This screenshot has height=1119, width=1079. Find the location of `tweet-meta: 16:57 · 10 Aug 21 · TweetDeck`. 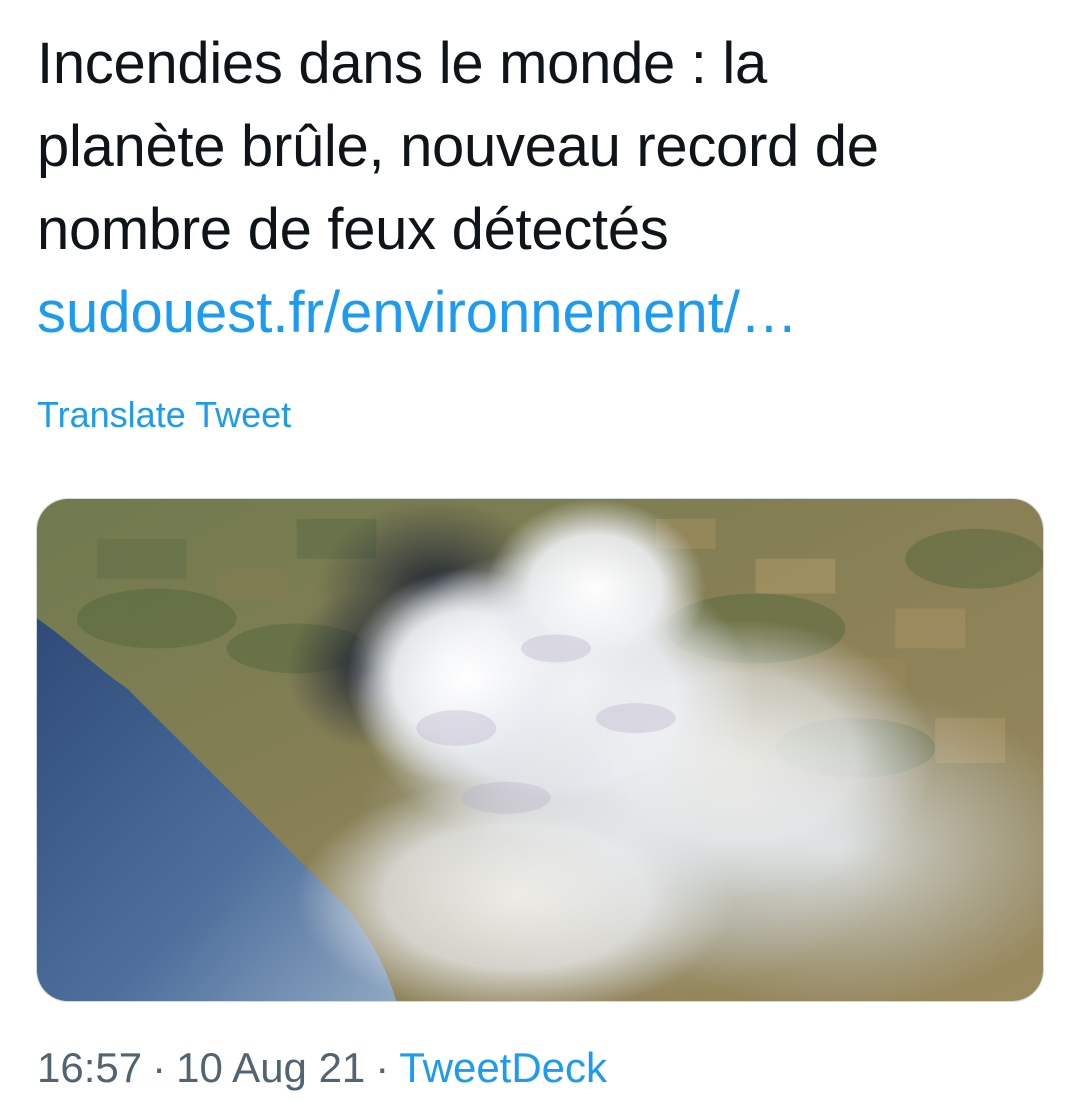

tweet-meta: 16:57 · 10 Aug 21 · TweetDeck is located at coordinates (322, 1068).